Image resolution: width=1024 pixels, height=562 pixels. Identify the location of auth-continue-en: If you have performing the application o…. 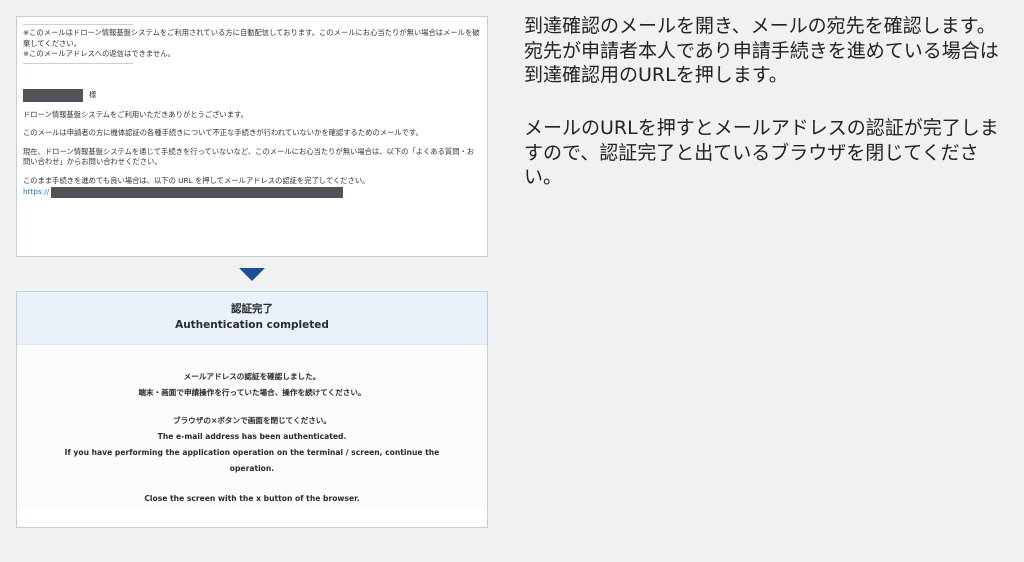
(252, 452).